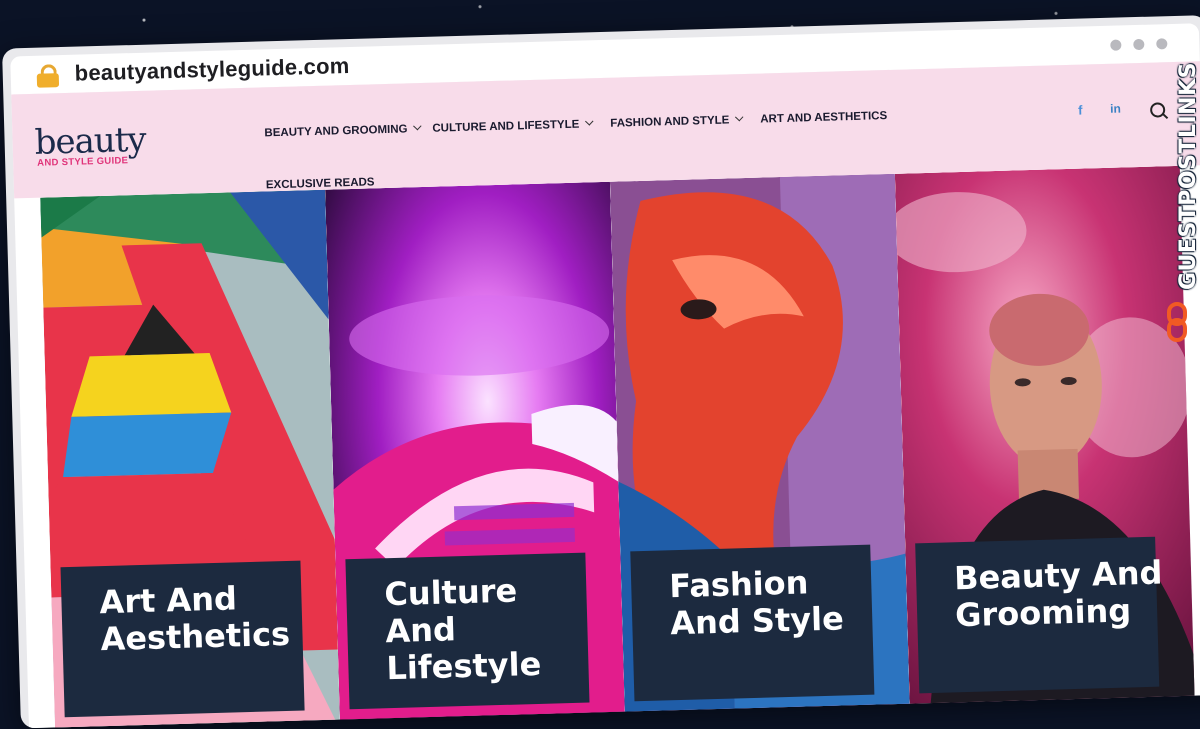 This screenshot has width=1200, height=729. Describe the element at coordinates (343, 130) in the screenshot. I see `nav-item-beauty-and-grooming: BEAUTY AND GROOMING` at that location.